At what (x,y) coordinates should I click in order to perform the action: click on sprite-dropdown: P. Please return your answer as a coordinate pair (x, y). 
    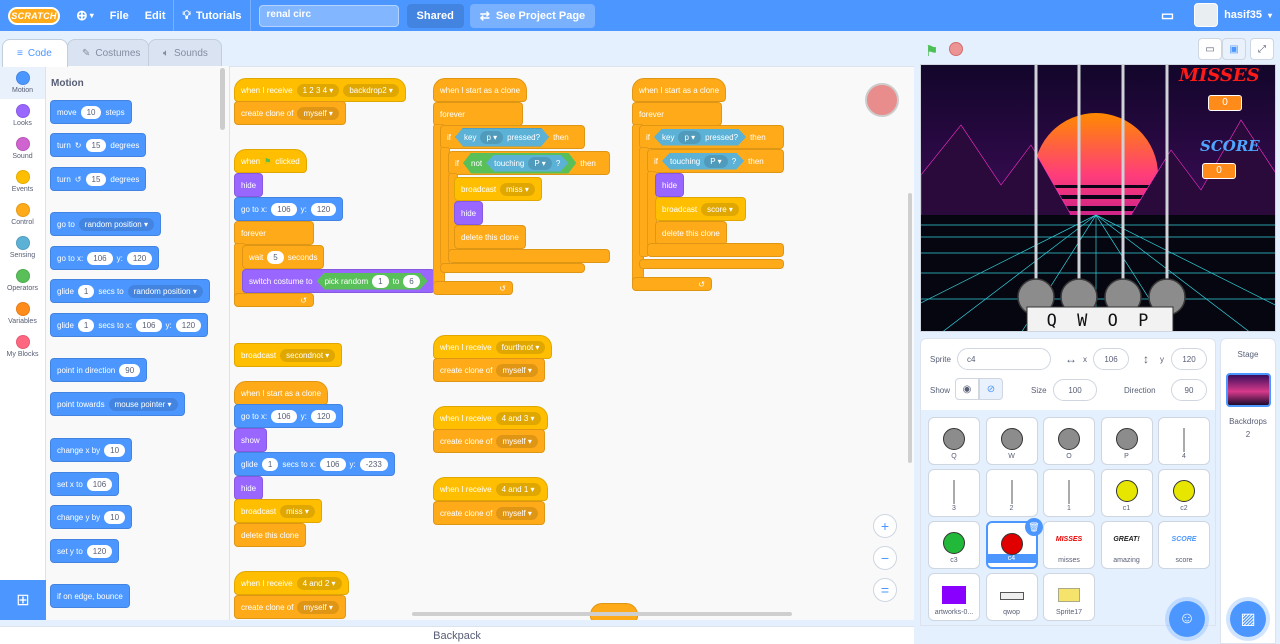
    Looking at the image, I should click on (715, 161).